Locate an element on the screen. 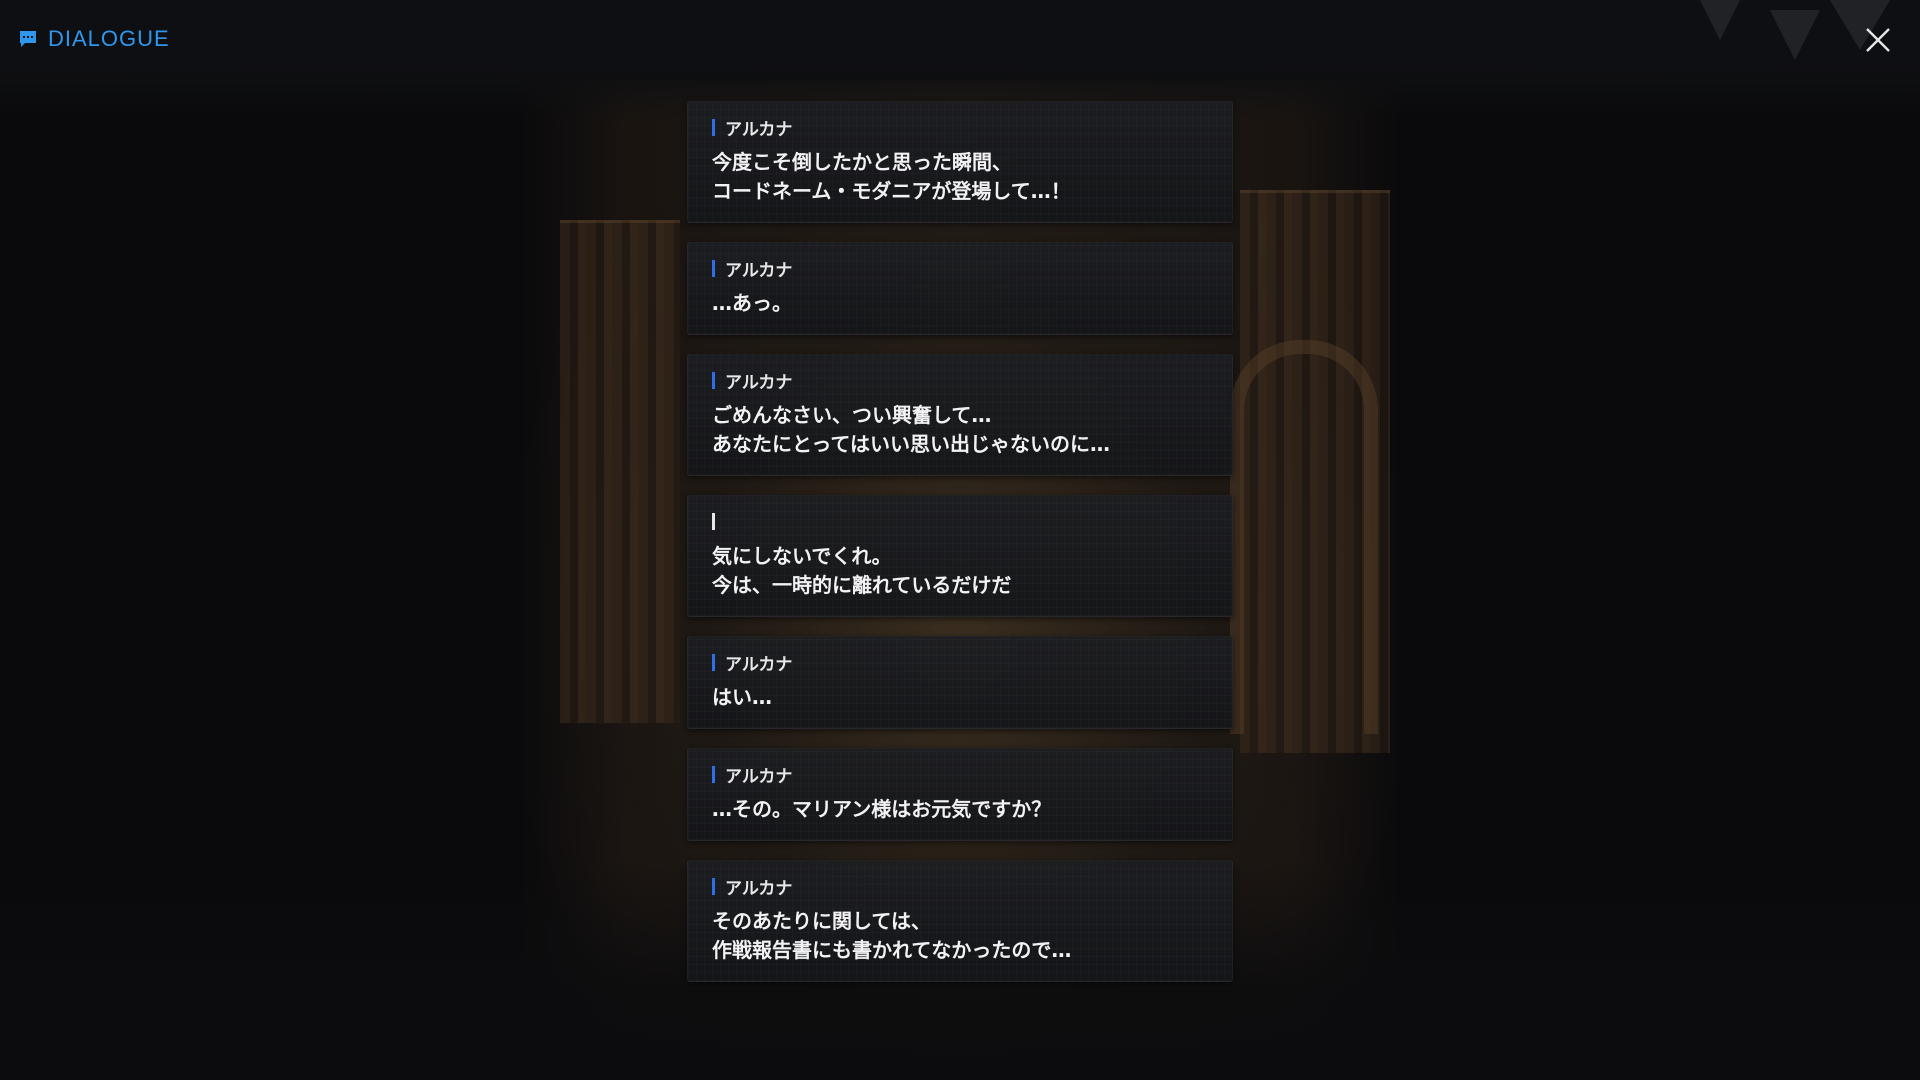 The height and width of the screenshot is (1080, 1920). dialogue-line: 今度こそ倒したかと思った瞬間、 is located at coordinates (862, 162).